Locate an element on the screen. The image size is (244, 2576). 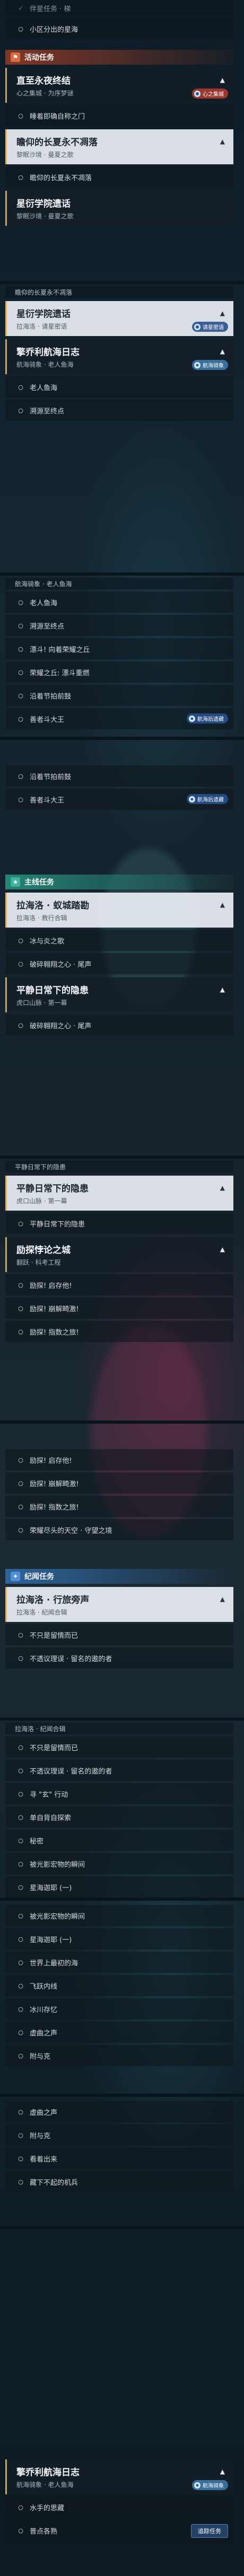
list-item: ○ 小区分出的星海 is located at coordinates (119, 28).